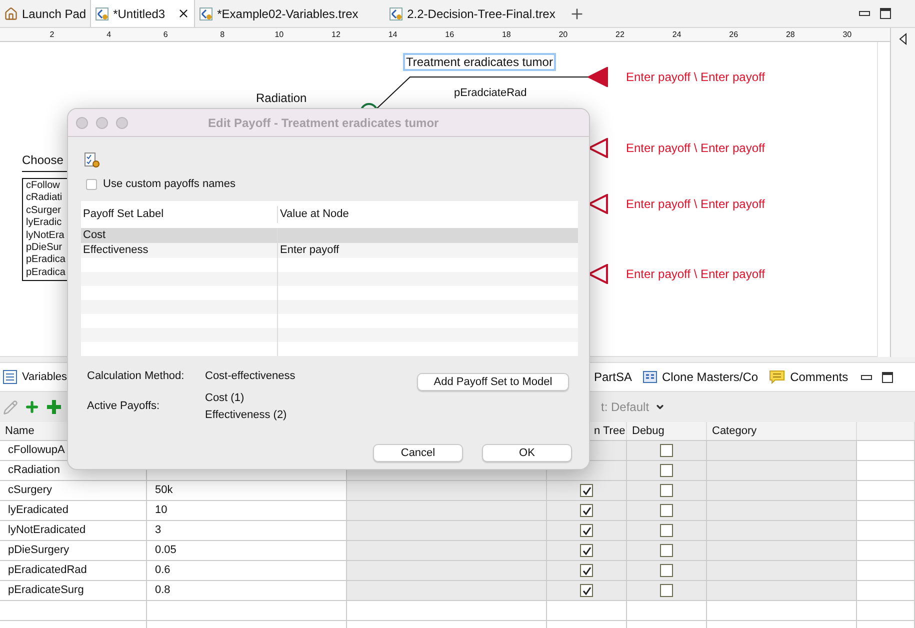  Describe the element at coordinates (281, 98) in the screenshot. I see `branch-label: Radiation` at that location.